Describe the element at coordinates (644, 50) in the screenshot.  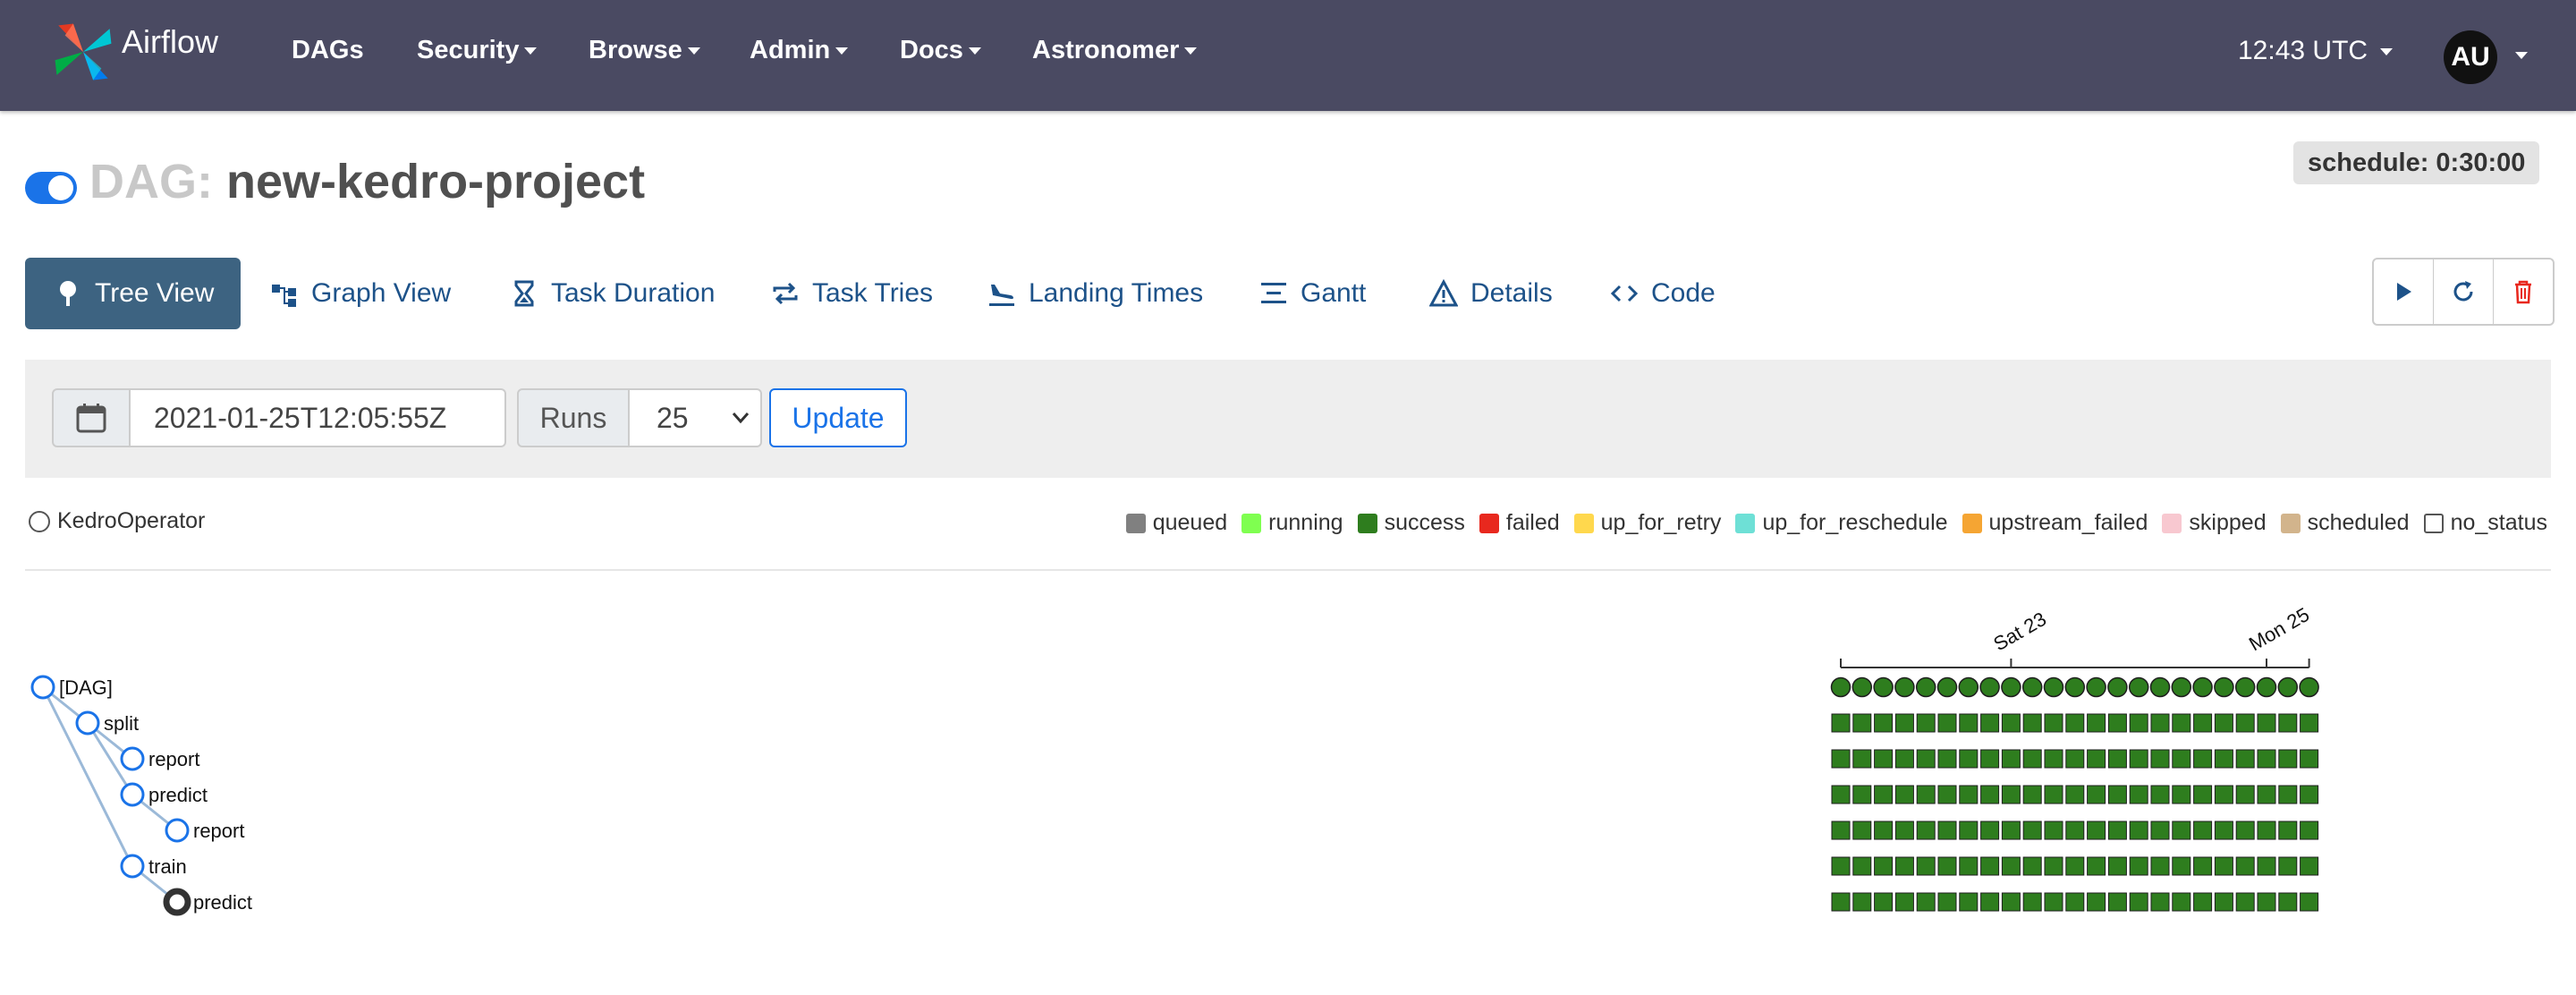
I see `nav-browse: Browse` at that location.